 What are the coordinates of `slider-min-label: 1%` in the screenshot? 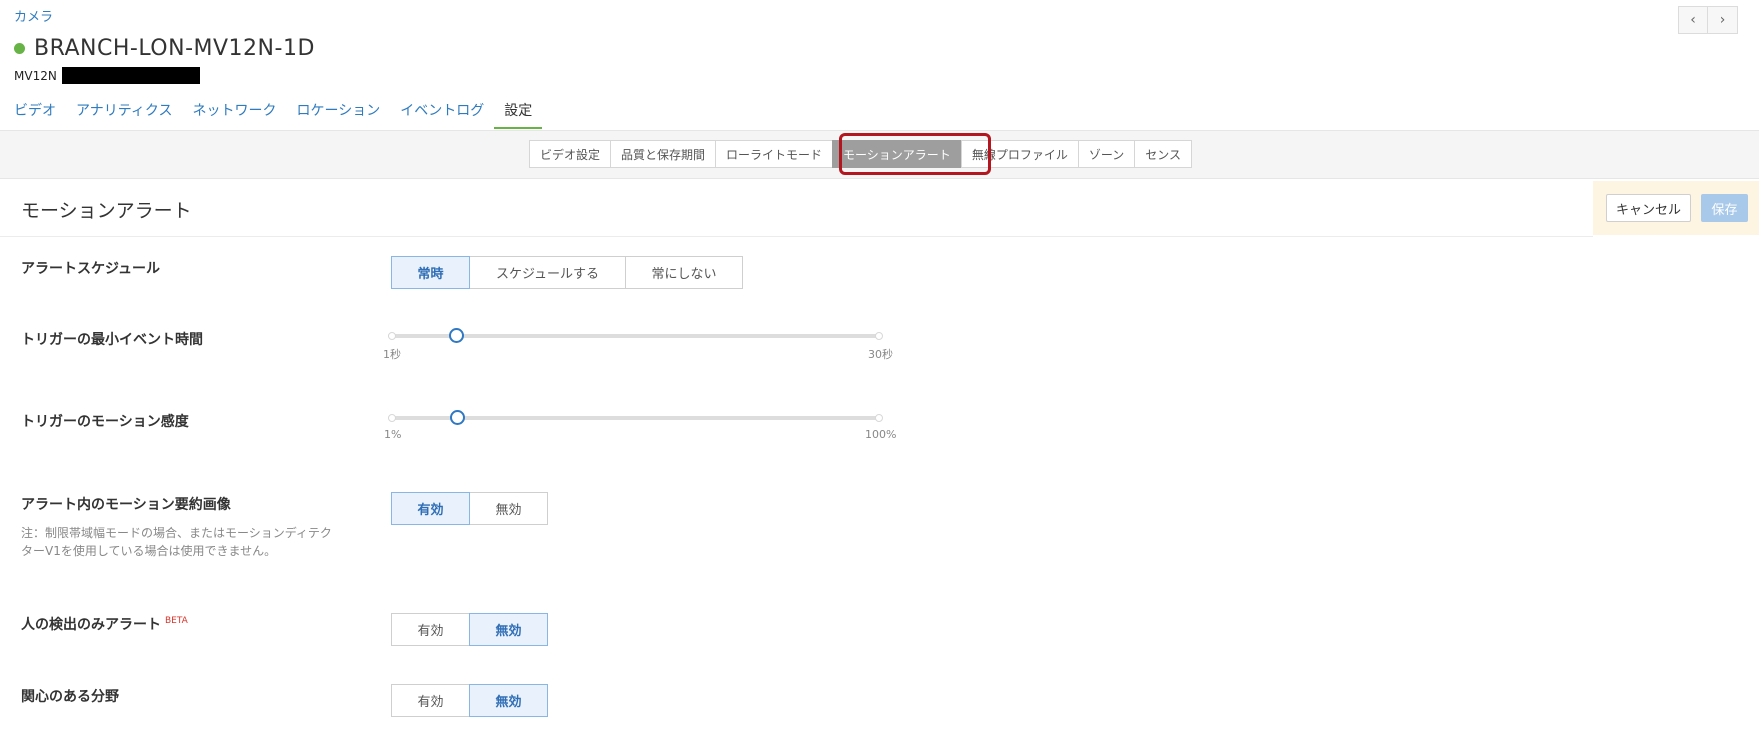 It's located at (393, 434).